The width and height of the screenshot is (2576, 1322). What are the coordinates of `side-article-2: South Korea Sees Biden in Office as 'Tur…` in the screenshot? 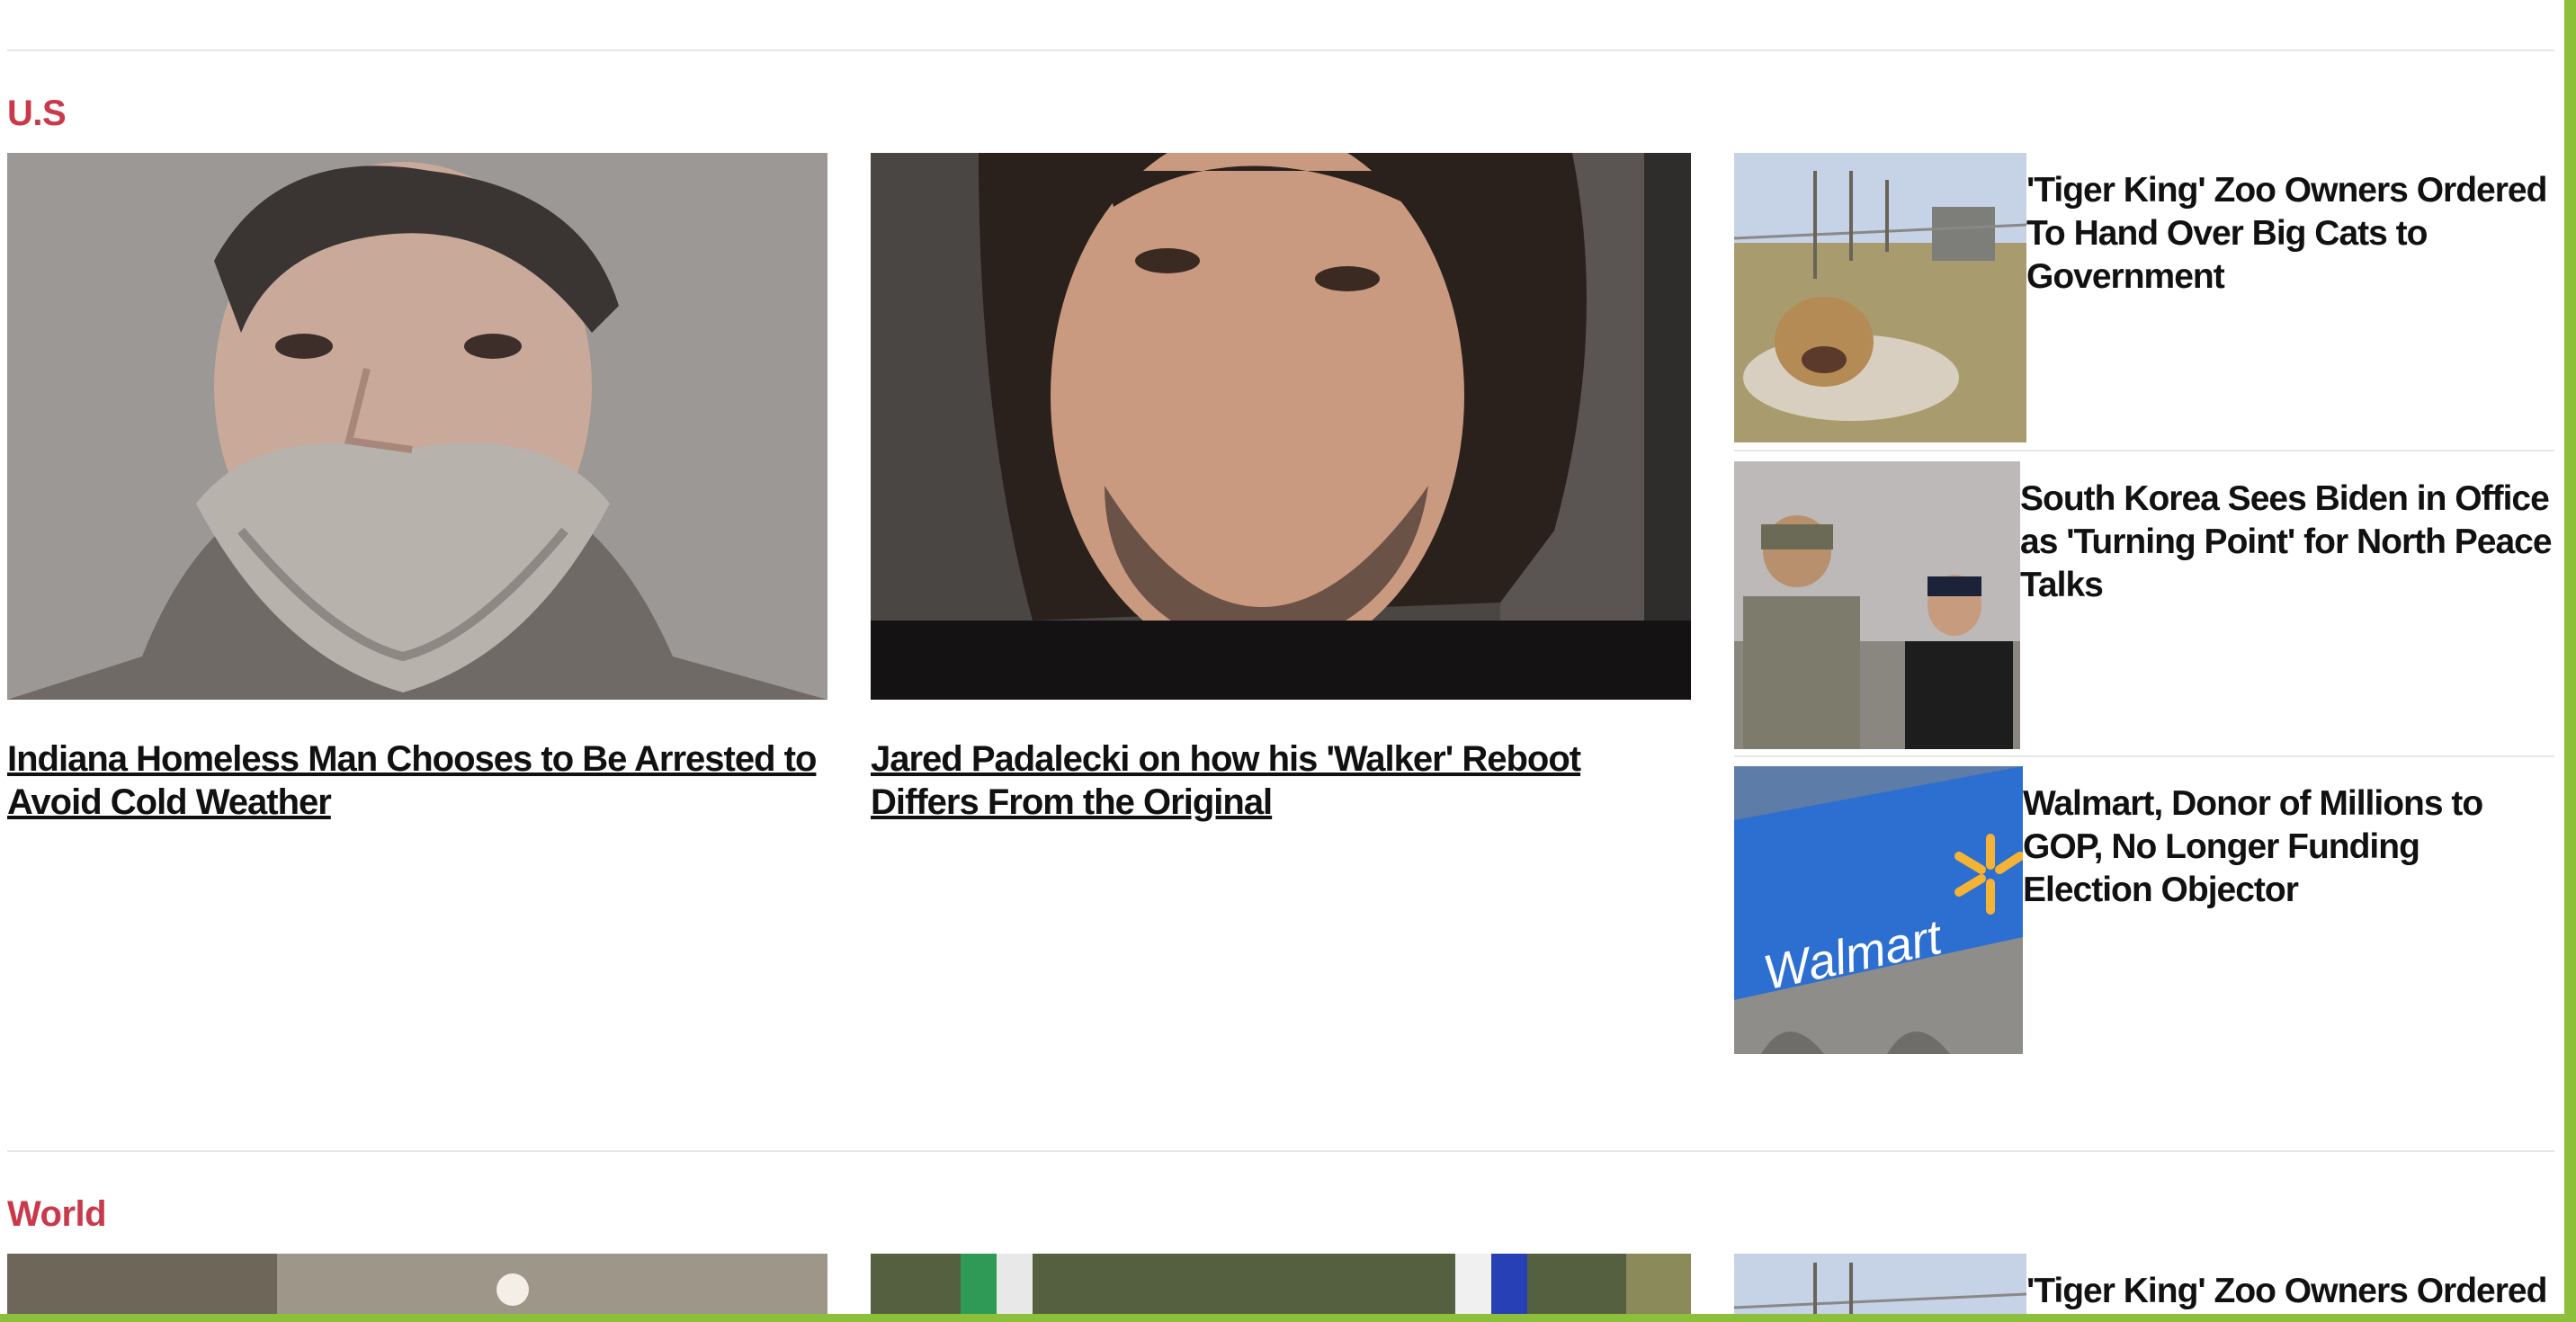 It's located at (2144, 605).